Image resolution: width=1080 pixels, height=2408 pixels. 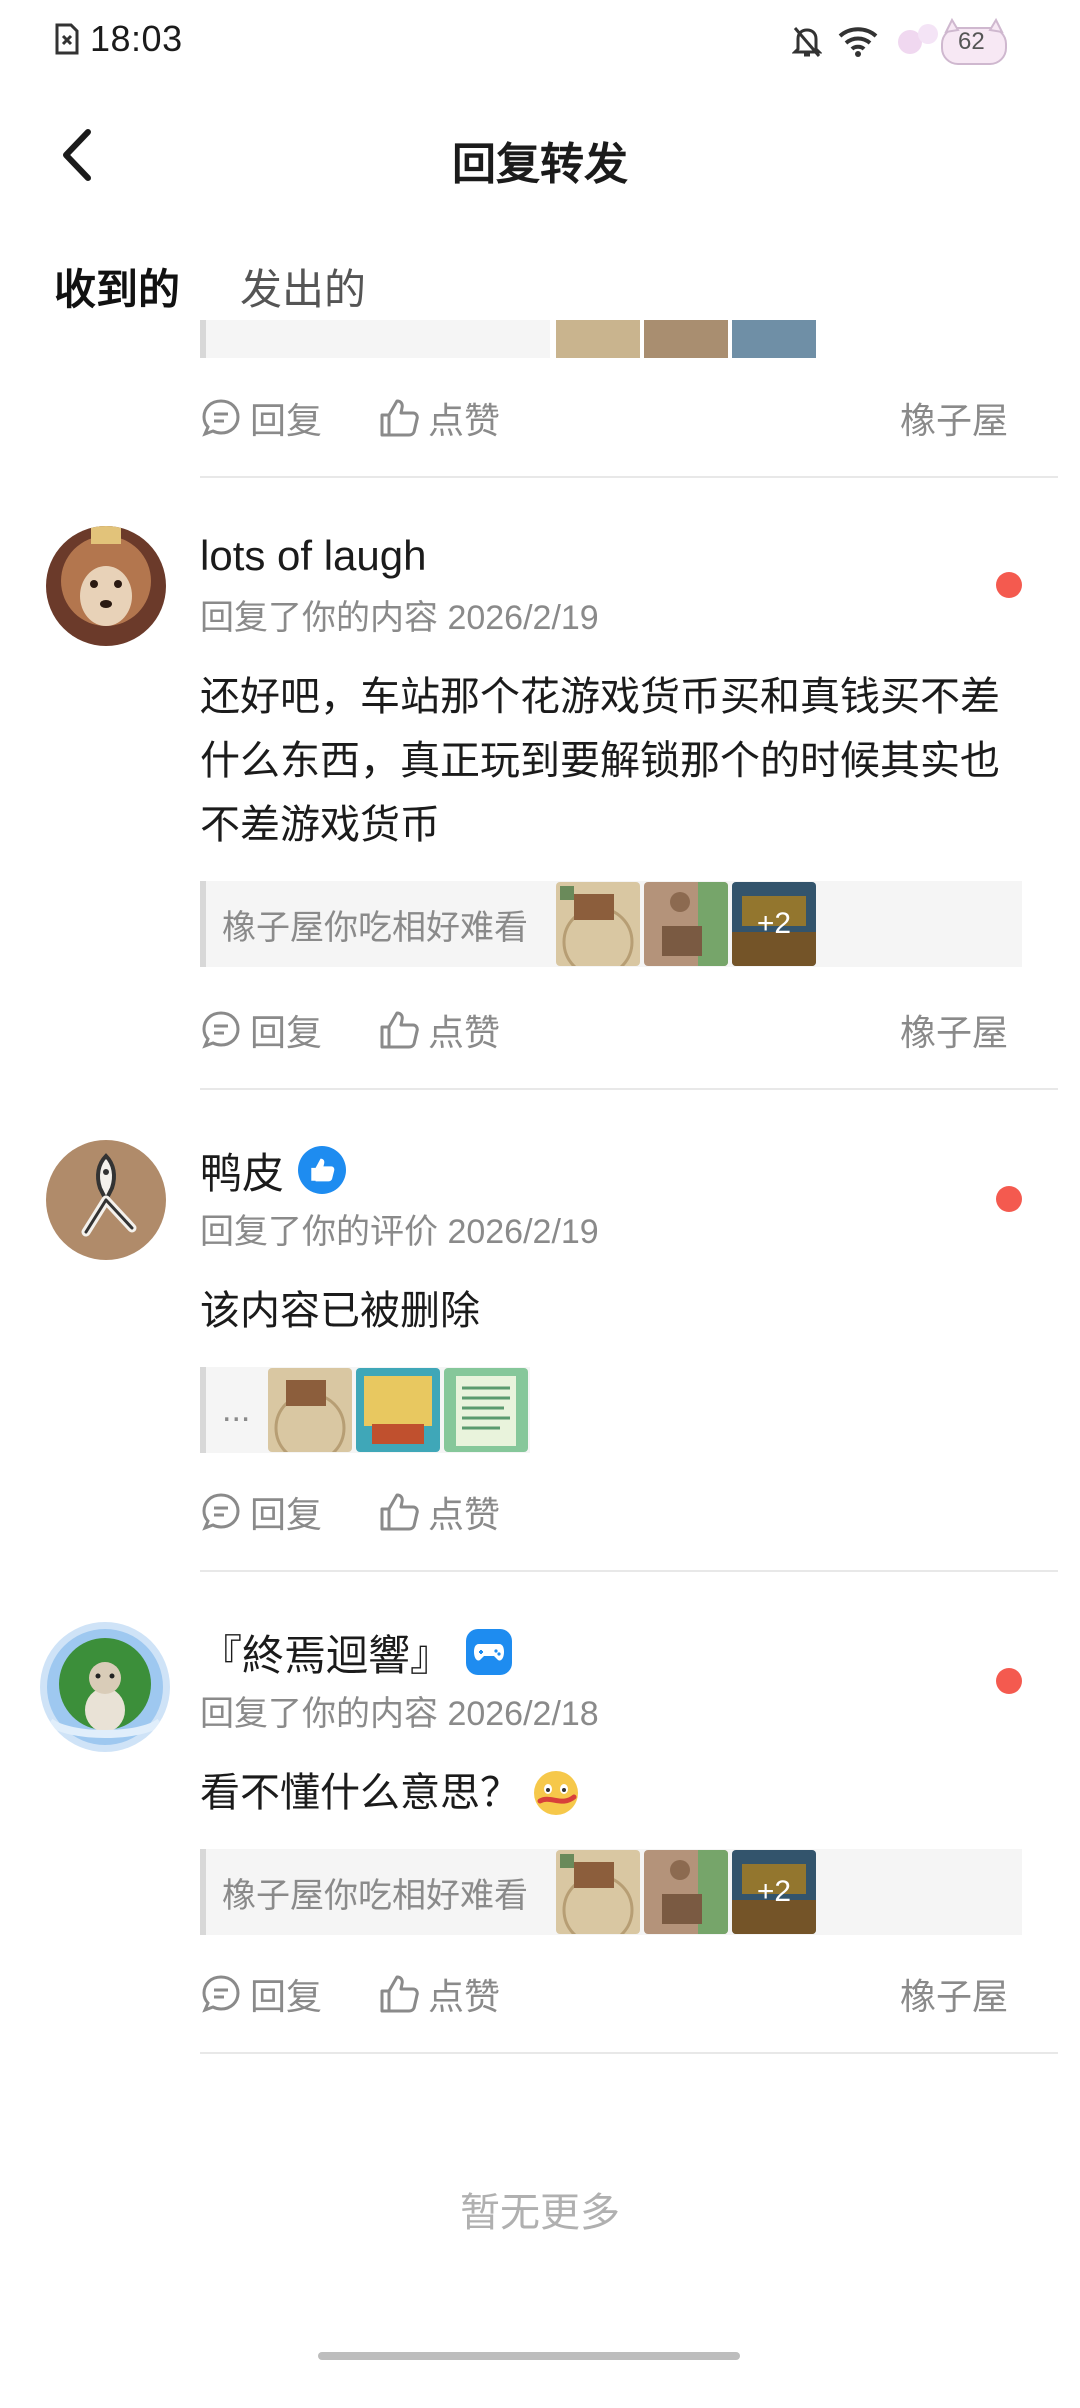 What do you see at coordinates (611, 418) in the screenshot?
I see `action-bar-partial: 回复 点赞 橡子屋` at bounding box center [611, 418].